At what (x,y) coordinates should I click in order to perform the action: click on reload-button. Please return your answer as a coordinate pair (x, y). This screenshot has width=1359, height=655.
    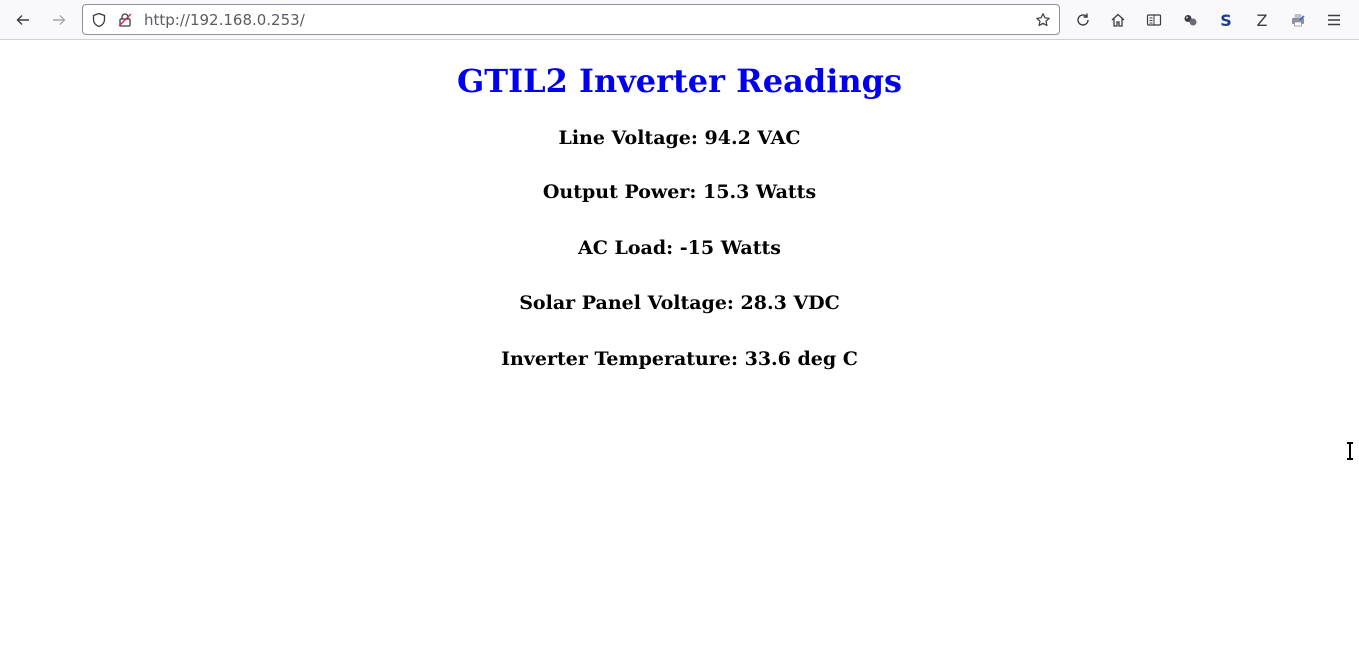
    Looking at the image, I should click on (1083, 20).